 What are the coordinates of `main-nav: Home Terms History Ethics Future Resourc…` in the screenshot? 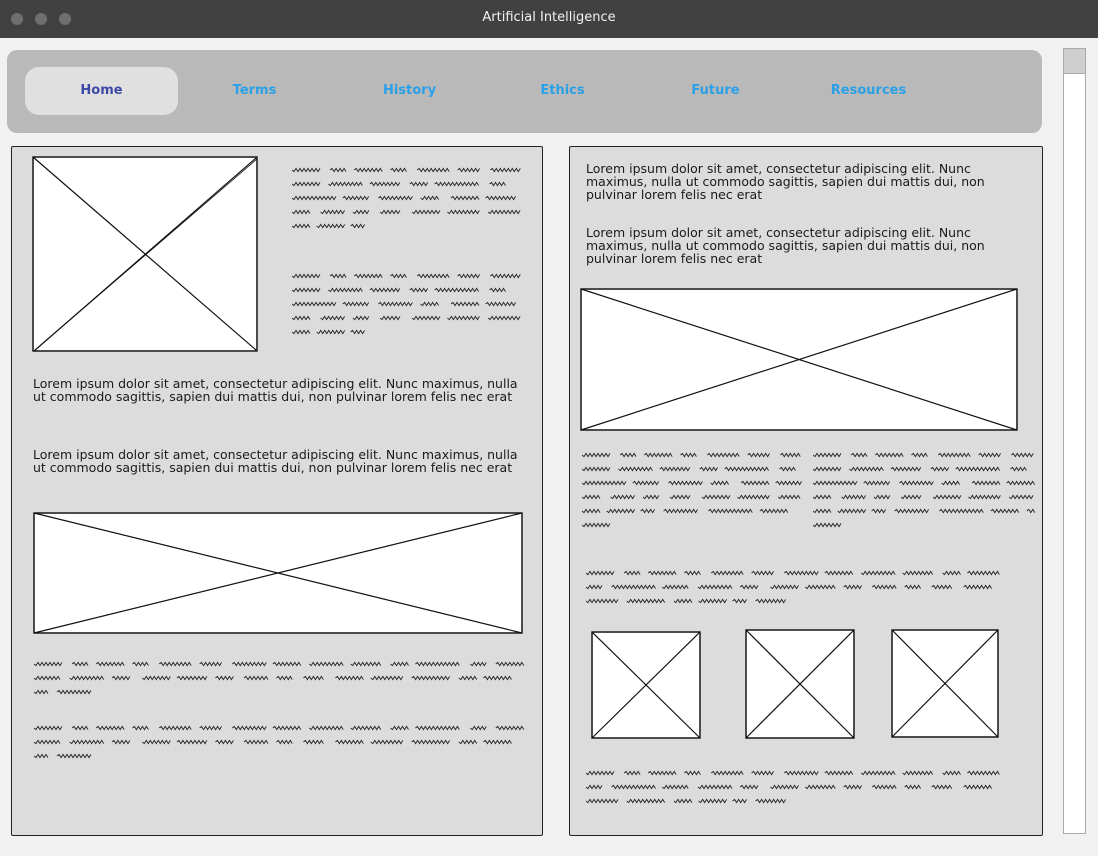 It's located at (524, 91).